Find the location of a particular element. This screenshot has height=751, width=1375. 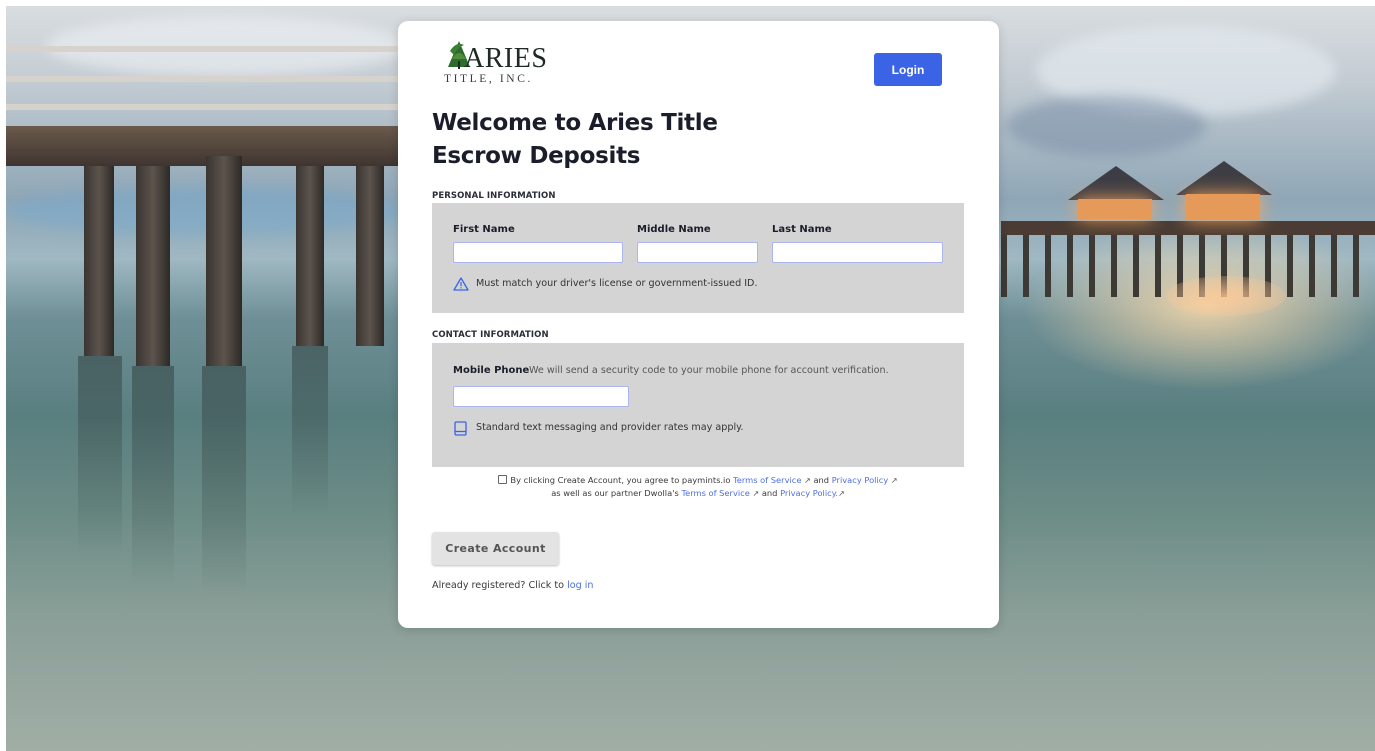

mobile-phone-icon is located at coordinates (460, 428).